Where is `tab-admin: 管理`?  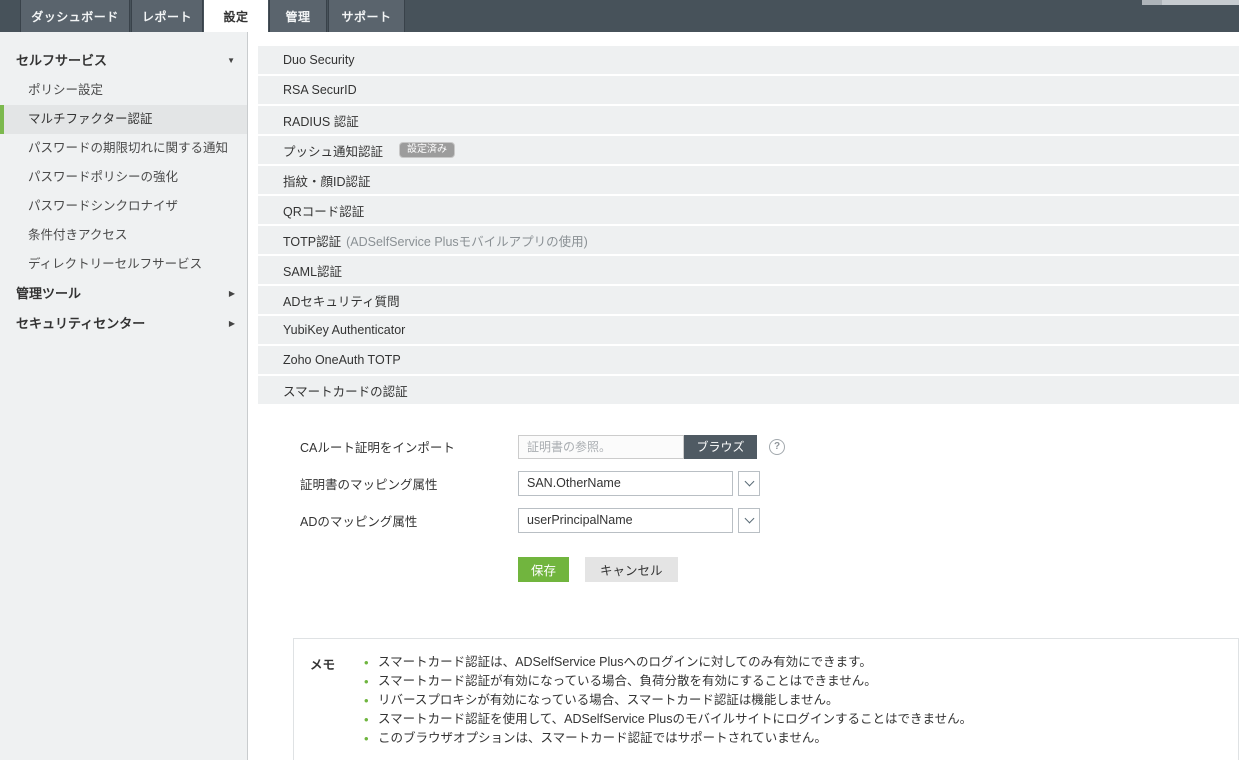
tab-admin: 管理 is located at coordinates (298, 16).